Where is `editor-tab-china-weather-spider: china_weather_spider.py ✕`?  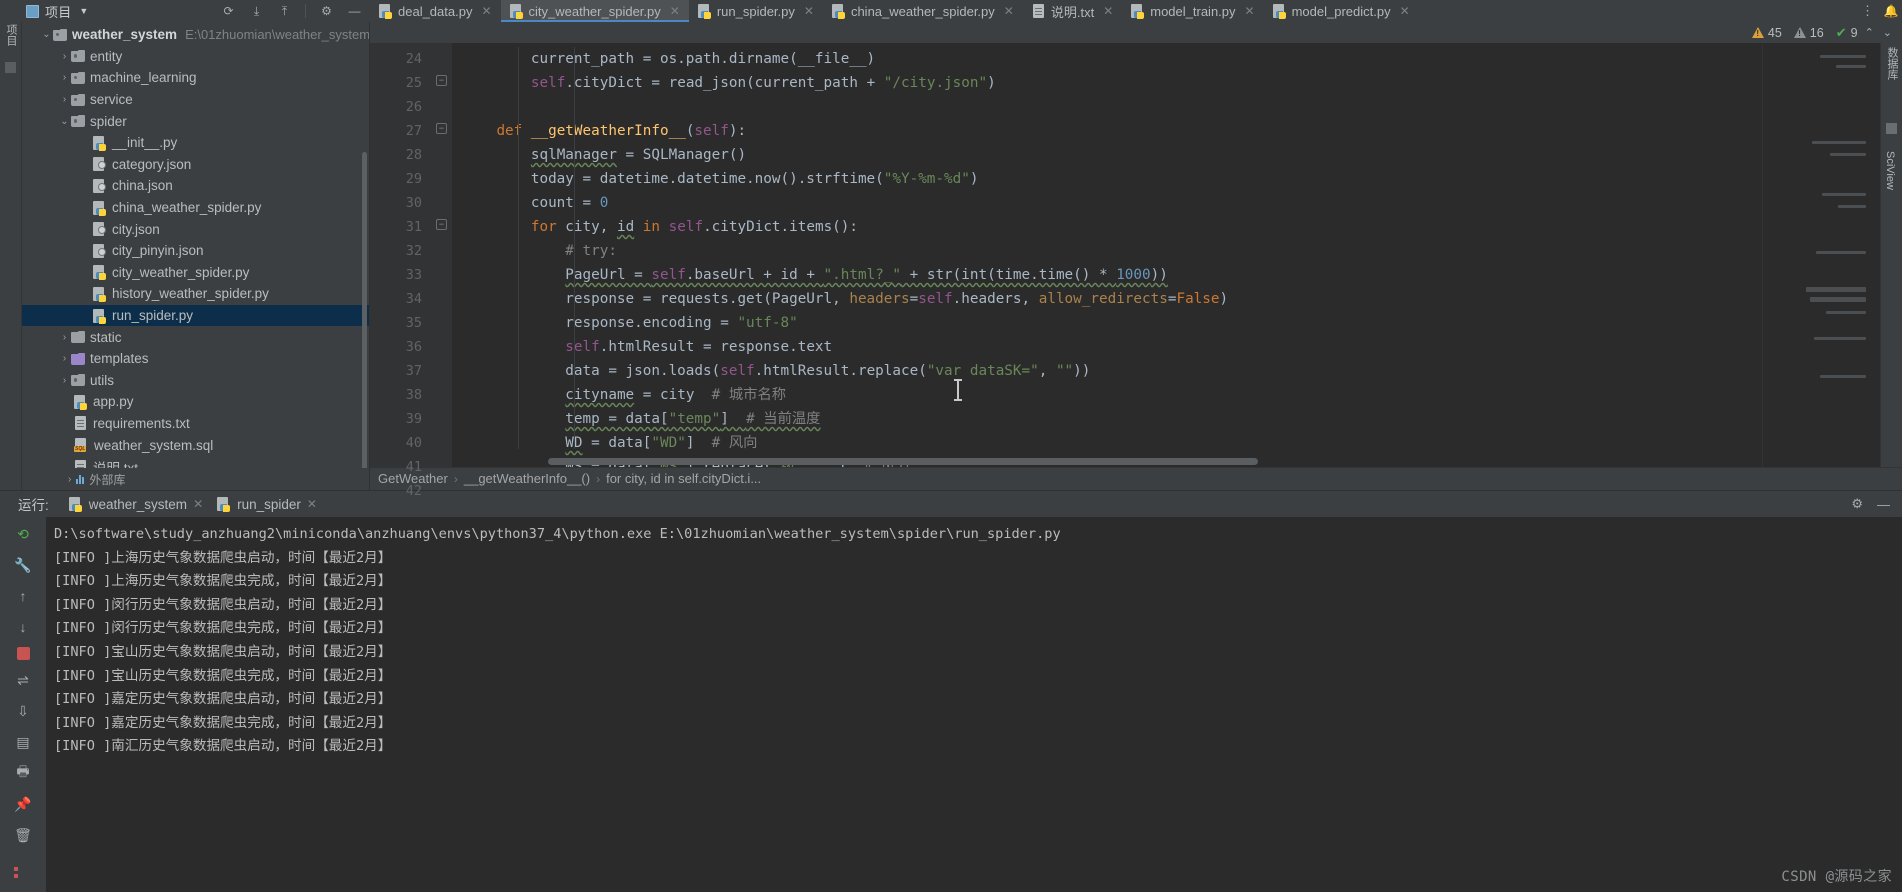
editor-tab-china-weather-spider: china_weather_spider.py ✕ is located at coordinates (923, 11).